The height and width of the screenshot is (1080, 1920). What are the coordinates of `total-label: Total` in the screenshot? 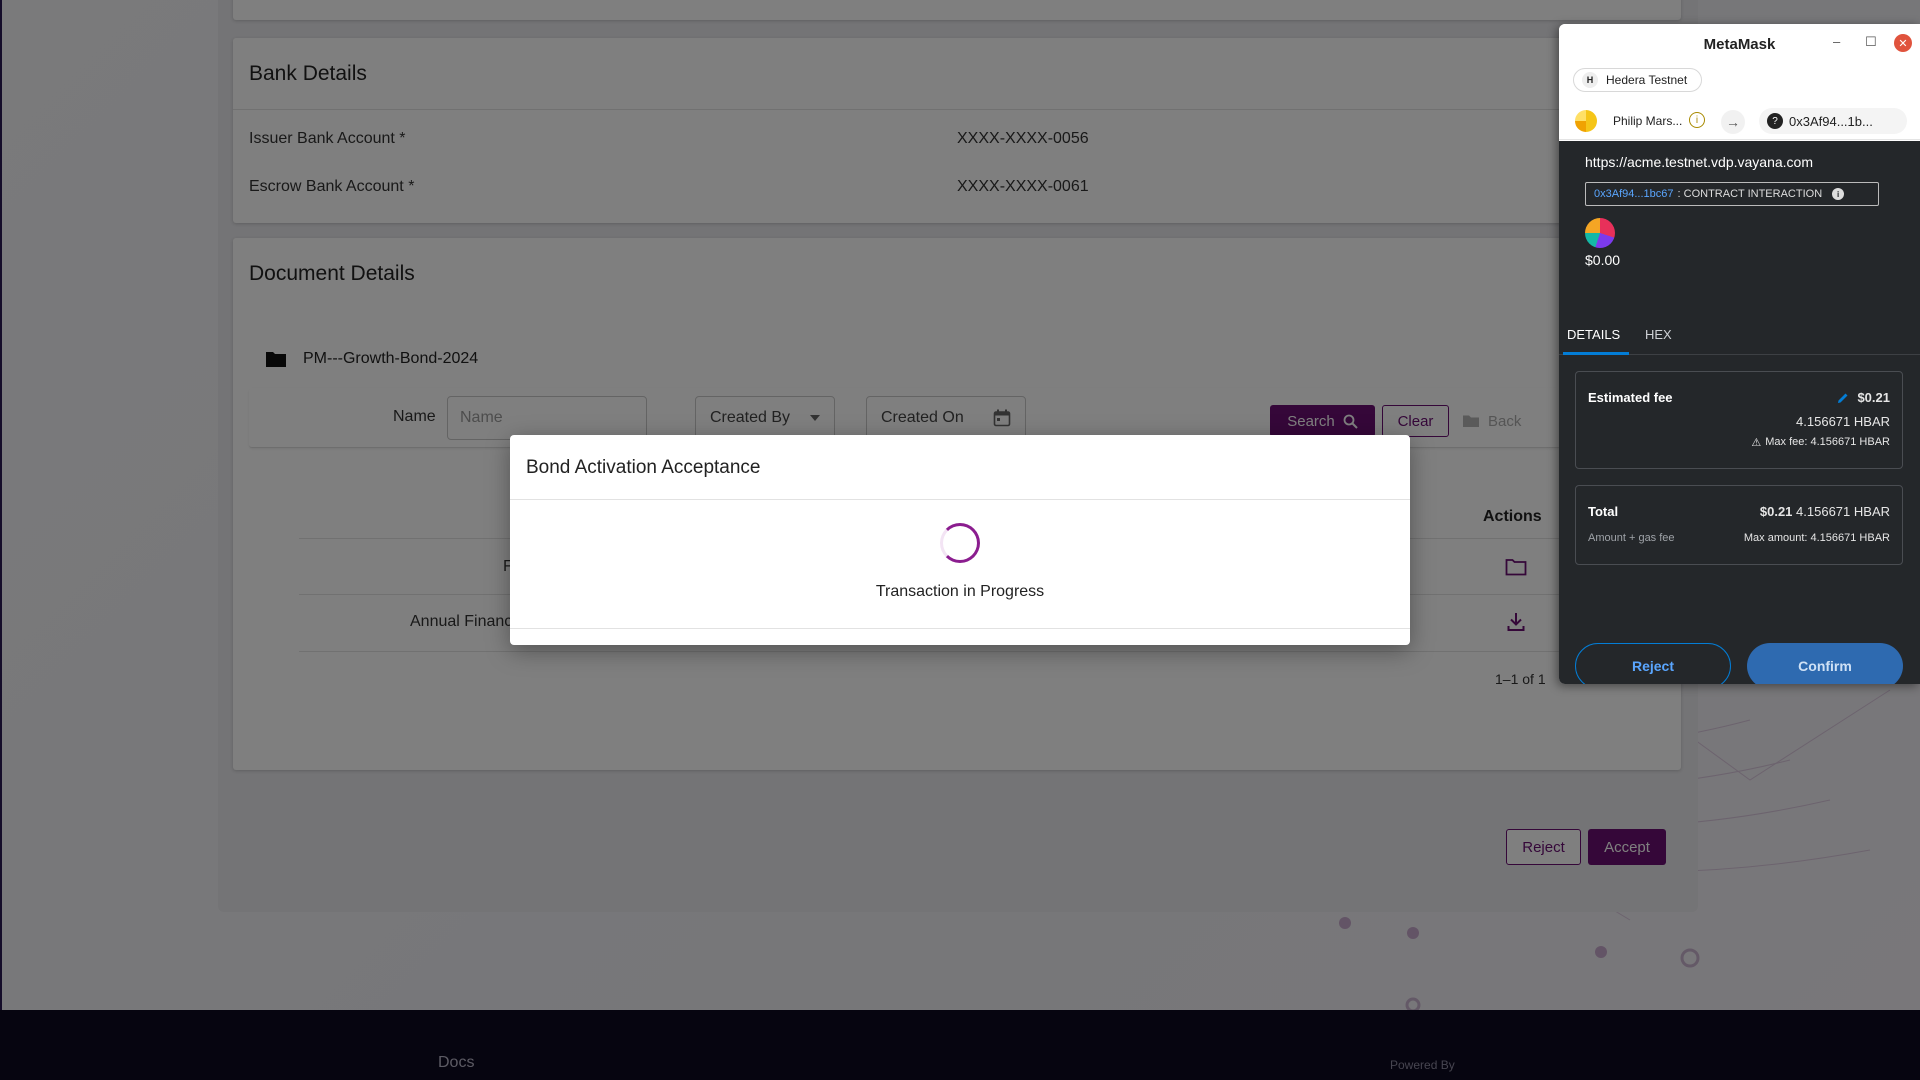 It's located at (1603, 511).